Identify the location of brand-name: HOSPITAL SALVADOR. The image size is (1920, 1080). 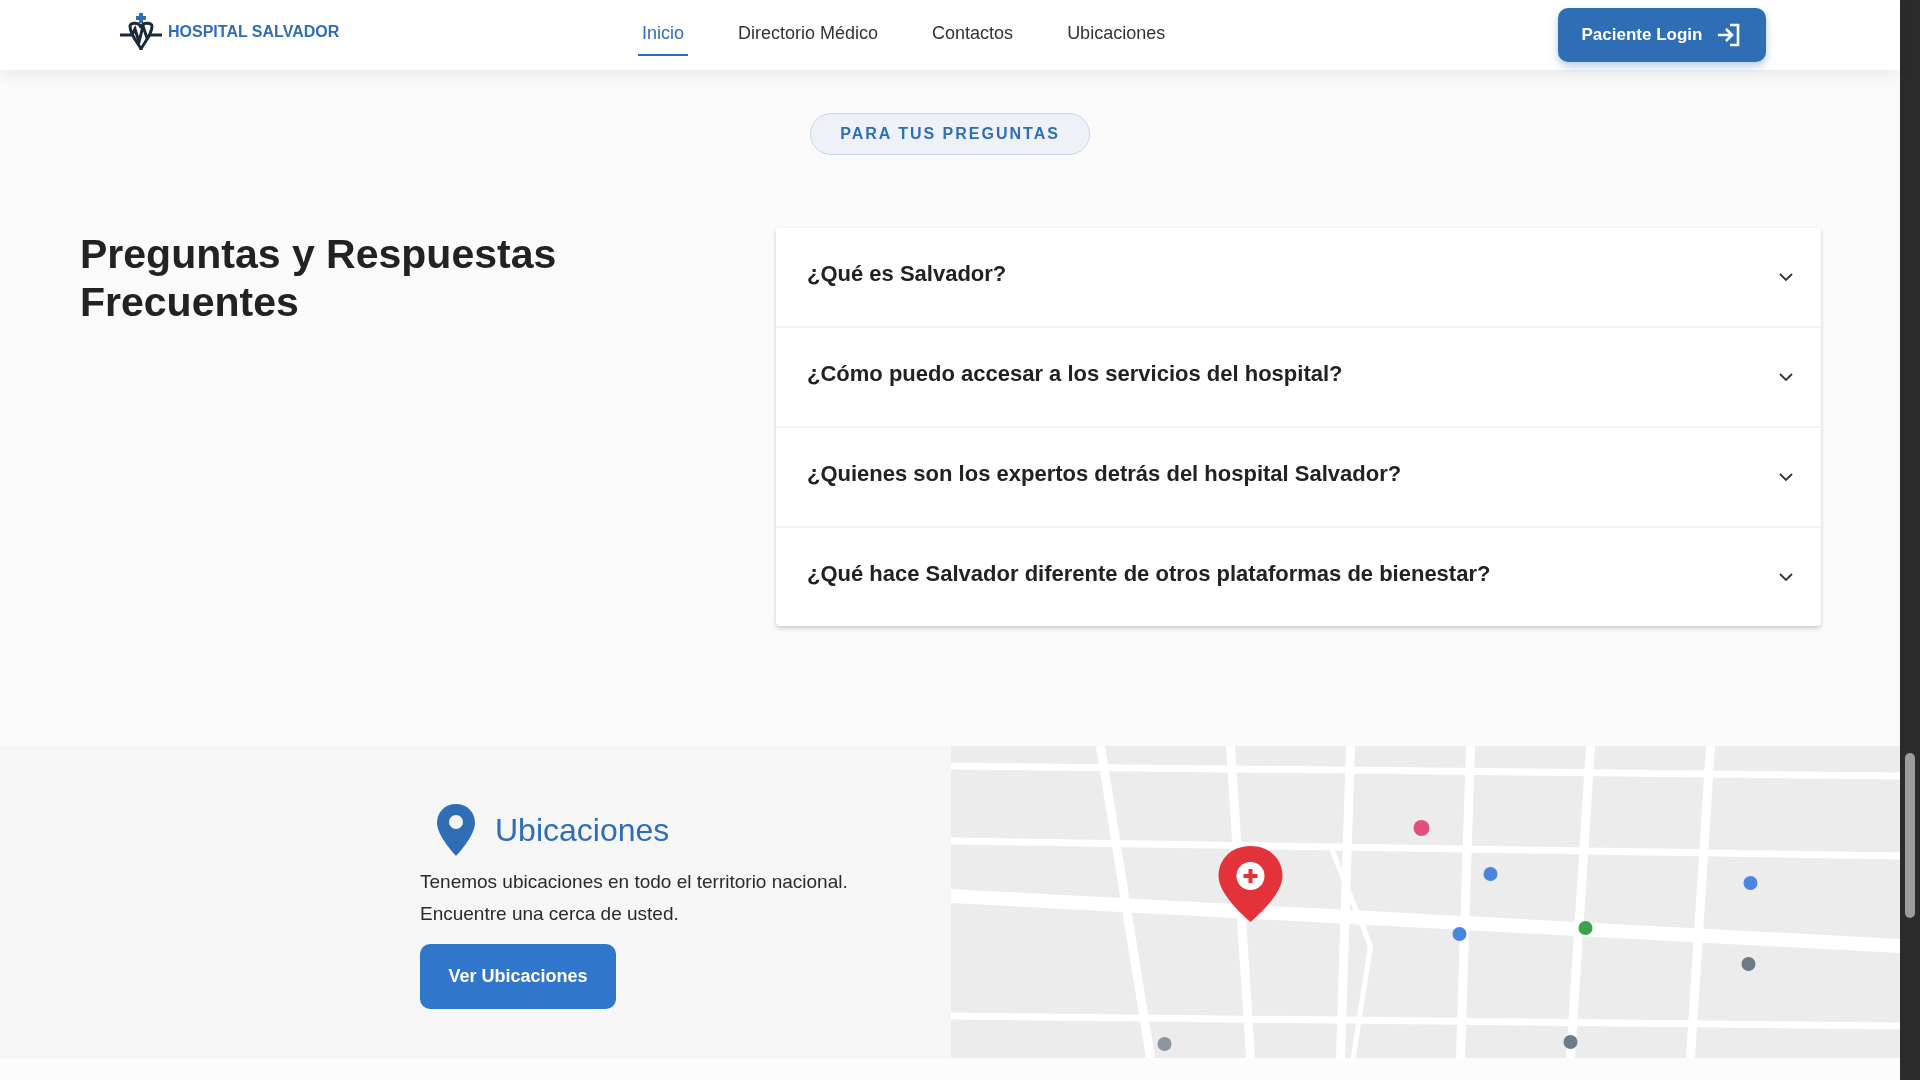
(254, 32).